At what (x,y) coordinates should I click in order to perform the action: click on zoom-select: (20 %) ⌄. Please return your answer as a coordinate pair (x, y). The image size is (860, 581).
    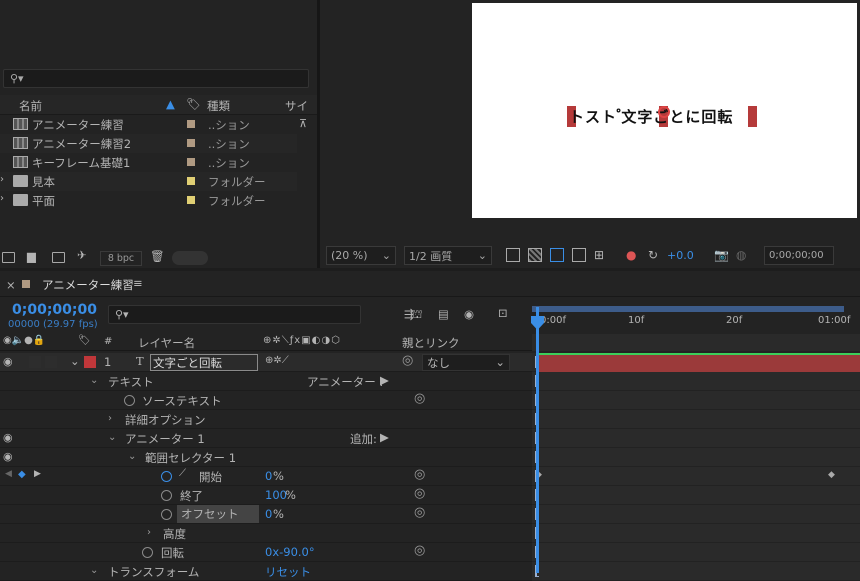
    Looking at the image, I should click on (361, 255).